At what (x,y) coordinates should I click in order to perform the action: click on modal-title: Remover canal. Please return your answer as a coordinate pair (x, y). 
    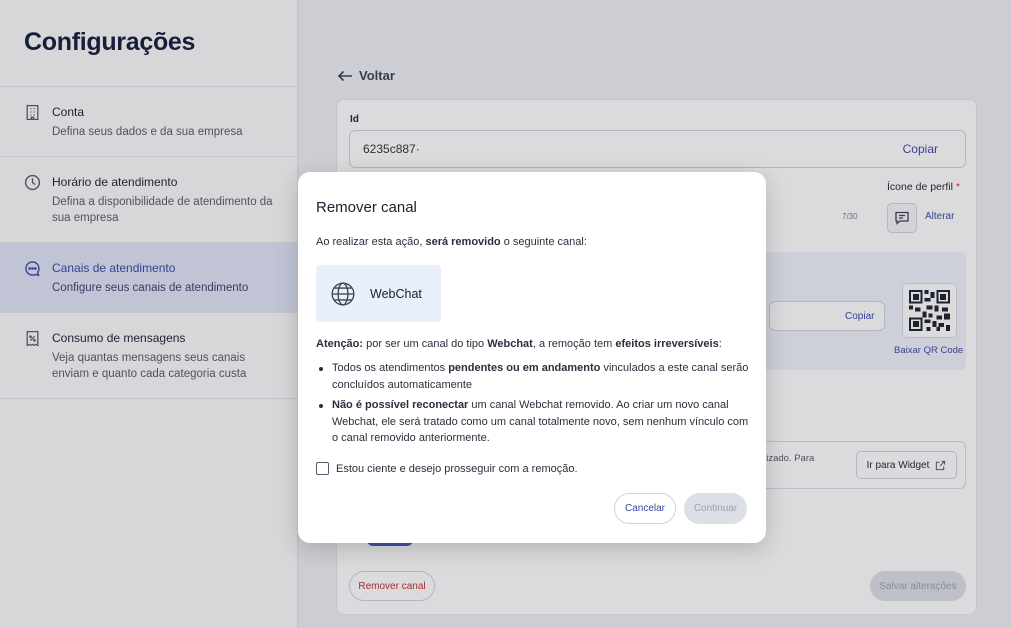
    Looking at the image, I should click on (366, 207).